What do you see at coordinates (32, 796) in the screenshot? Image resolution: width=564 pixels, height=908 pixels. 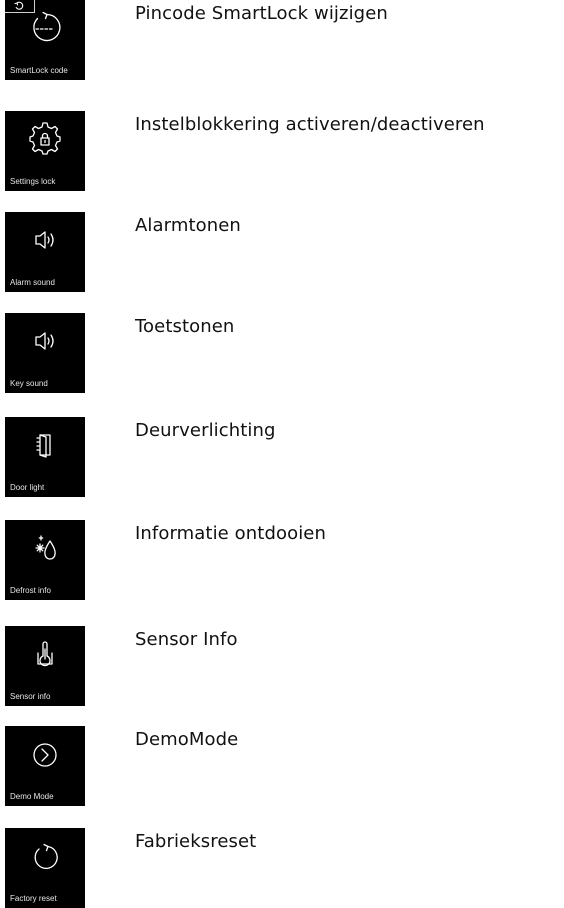 I see `tile-caption: Demo Mode` at bounding box center [32, 796].